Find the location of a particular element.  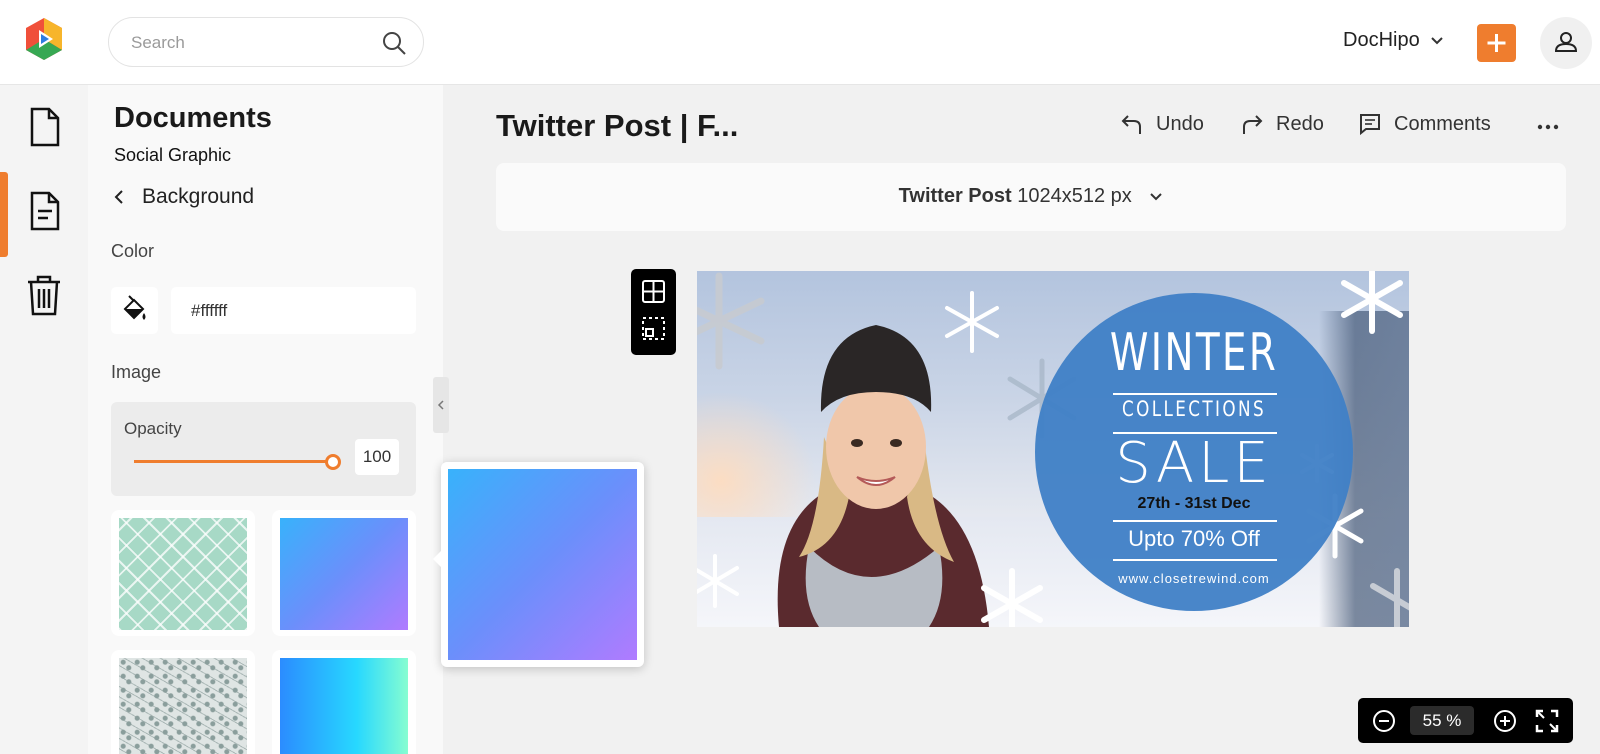

zoom-unit: % is located at coordinates (1454, 720).